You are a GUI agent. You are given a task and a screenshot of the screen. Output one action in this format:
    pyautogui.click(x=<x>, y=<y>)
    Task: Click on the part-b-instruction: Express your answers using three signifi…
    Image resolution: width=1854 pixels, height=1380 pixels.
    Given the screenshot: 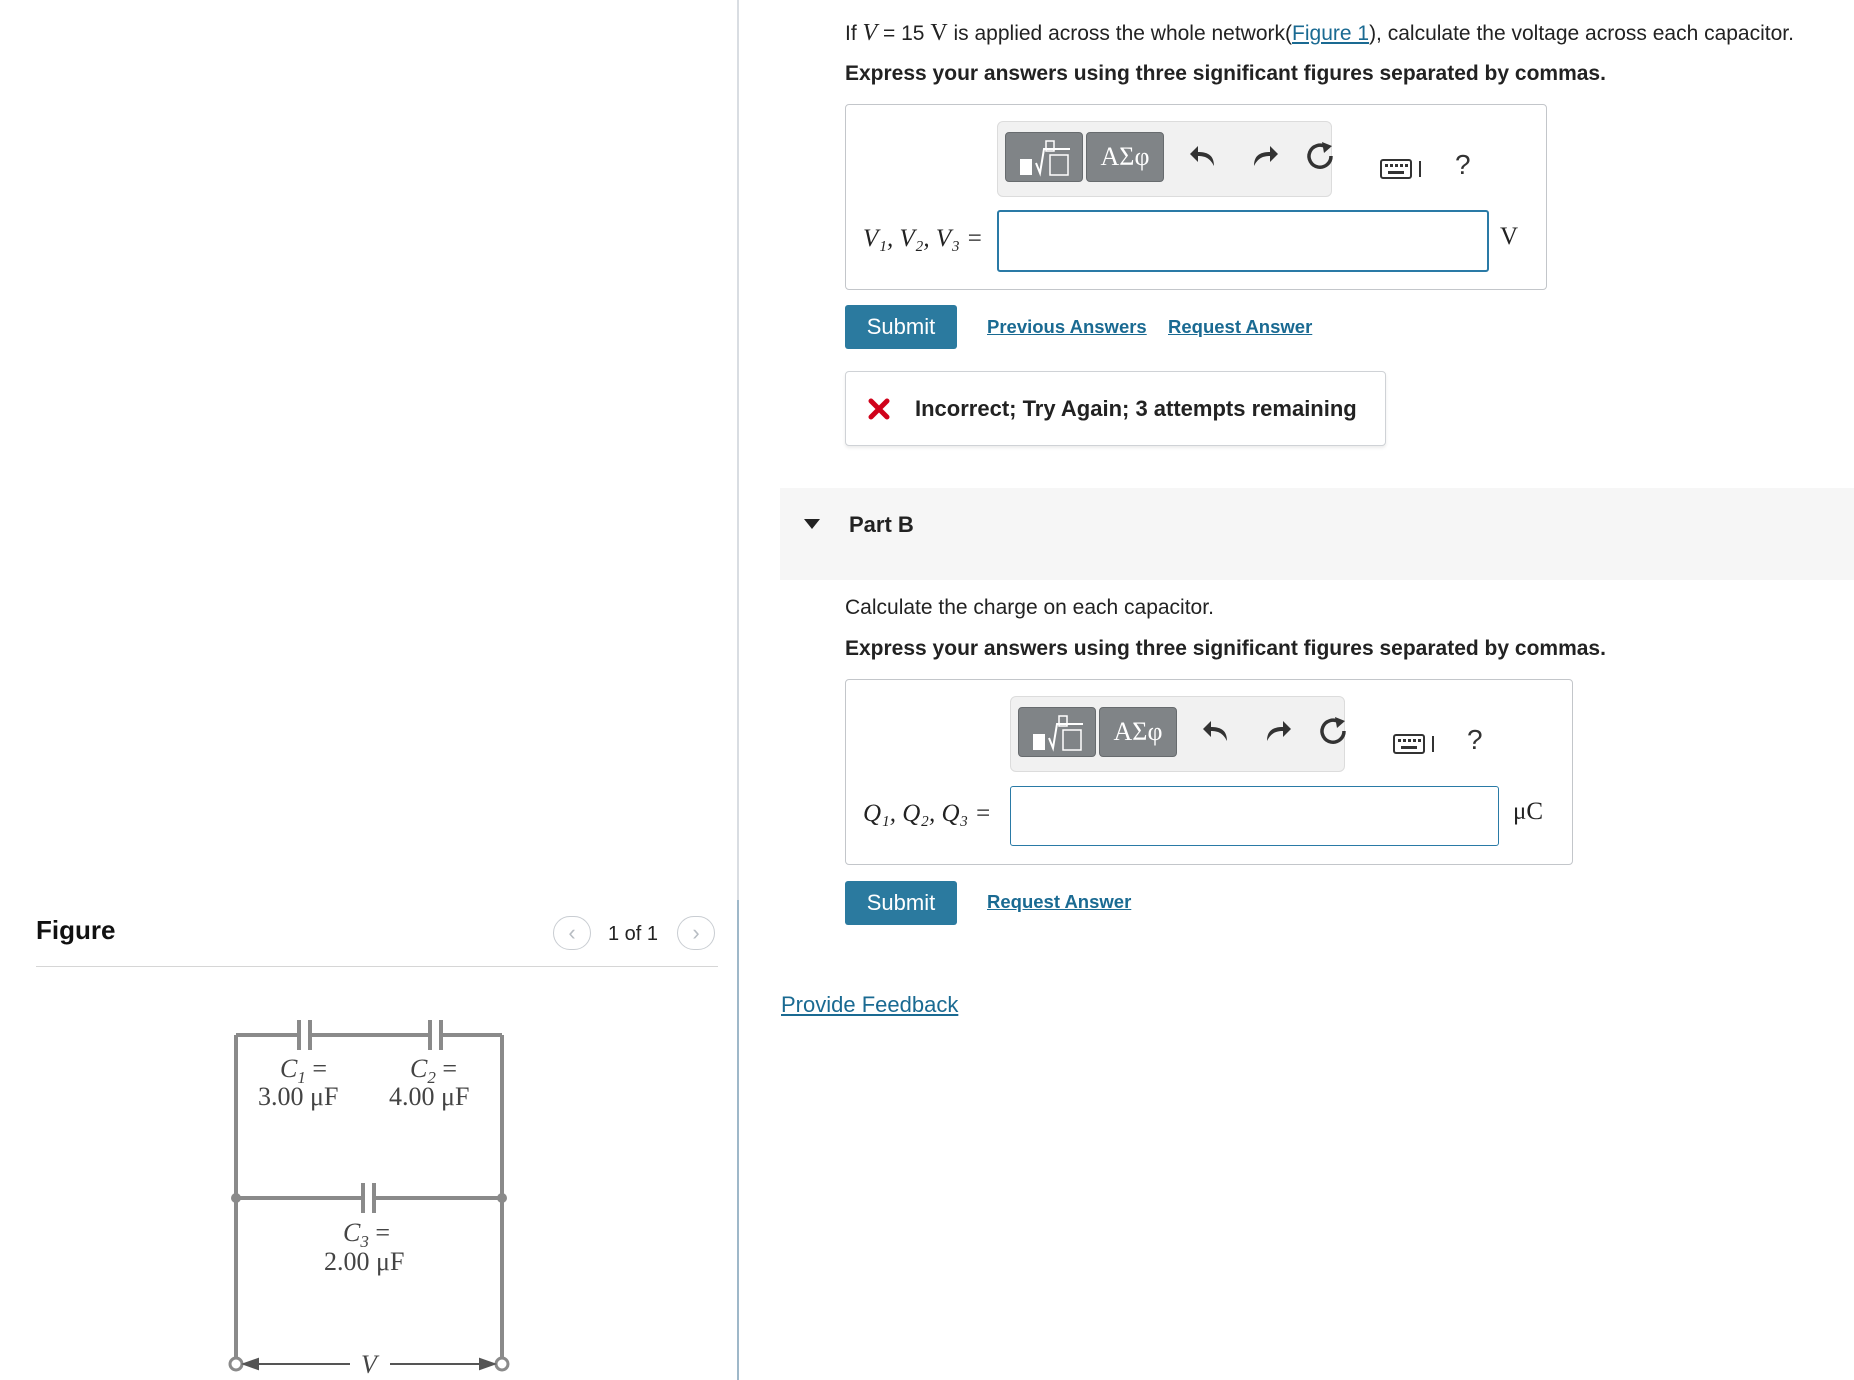 What is the action you would take?
    pyautogui.click(x=1225, y=648)
    